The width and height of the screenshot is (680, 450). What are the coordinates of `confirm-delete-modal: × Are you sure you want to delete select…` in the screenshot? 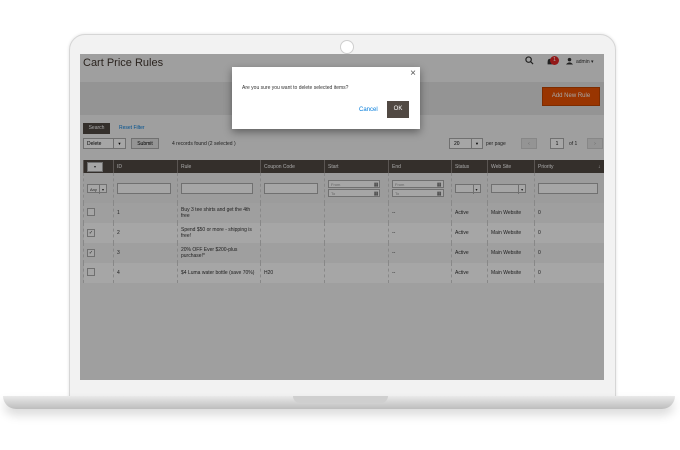 It's located at (326, 98).